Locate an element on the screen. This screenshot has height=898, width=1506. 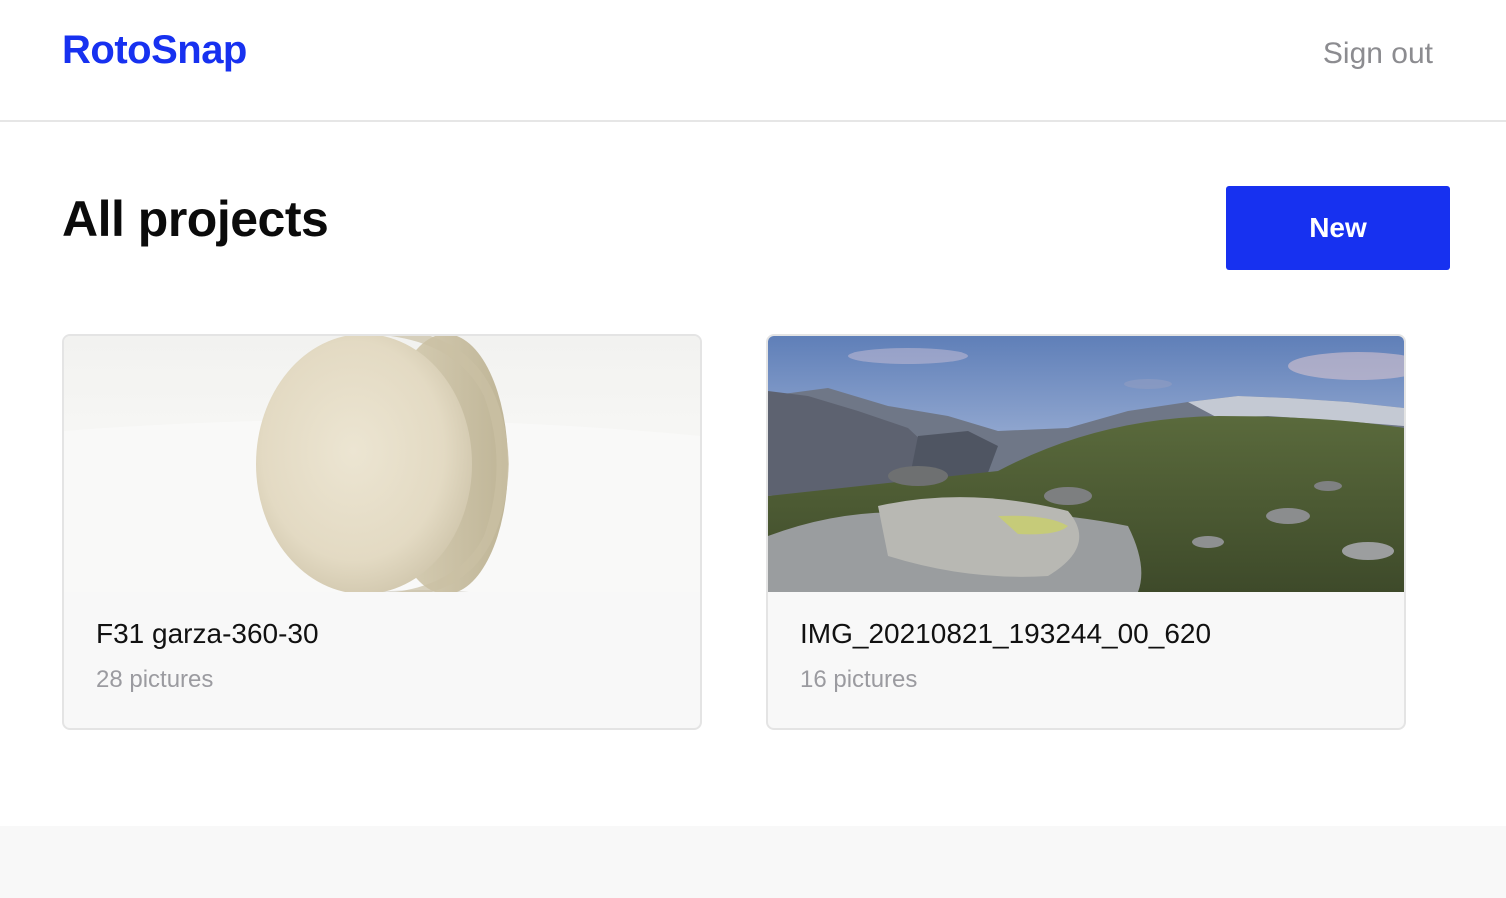
brand-logo: RotoSnap is located at coordinates (154, 50).